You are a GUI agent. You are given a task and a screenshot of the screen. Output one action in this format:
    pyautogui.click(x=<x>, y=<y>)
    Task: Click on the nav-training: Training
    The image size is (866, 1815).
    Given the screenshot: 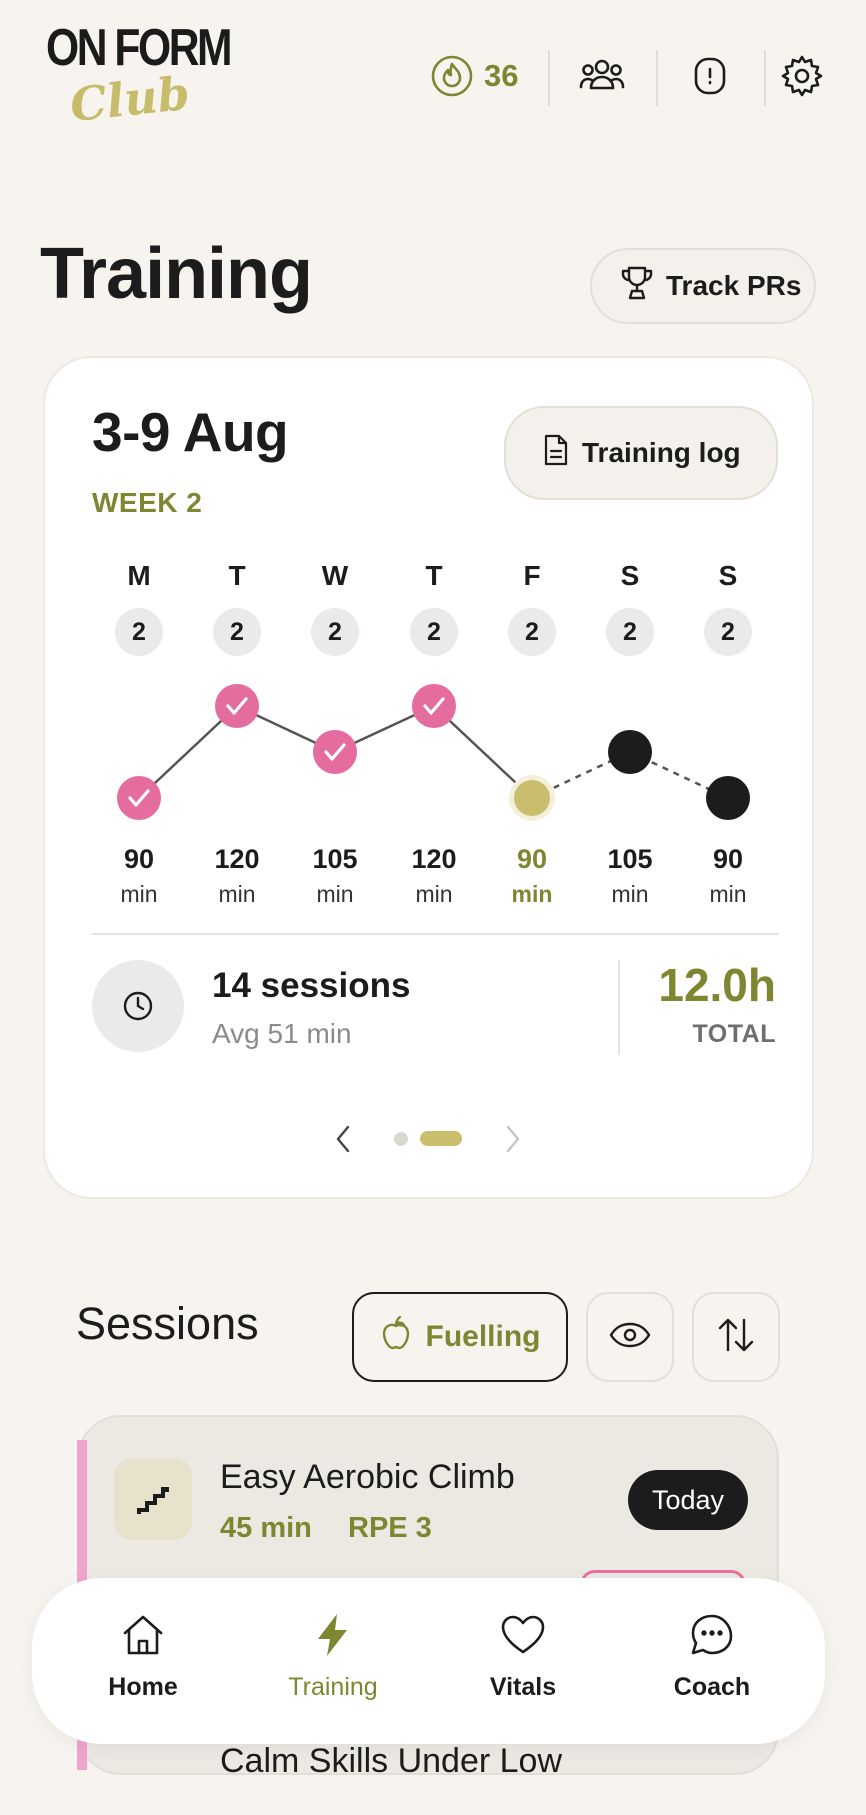 What is the action you would take?
    pyautogui.click(x=333, y=1657)
    